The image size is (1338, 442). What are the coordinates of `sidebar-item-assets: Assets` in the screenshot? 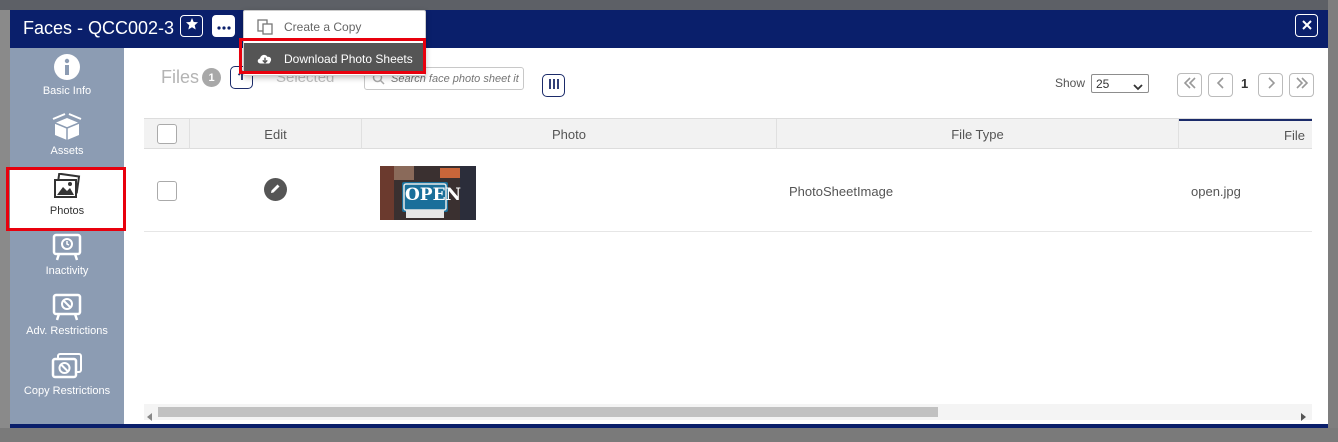 It's located at (67, 138).